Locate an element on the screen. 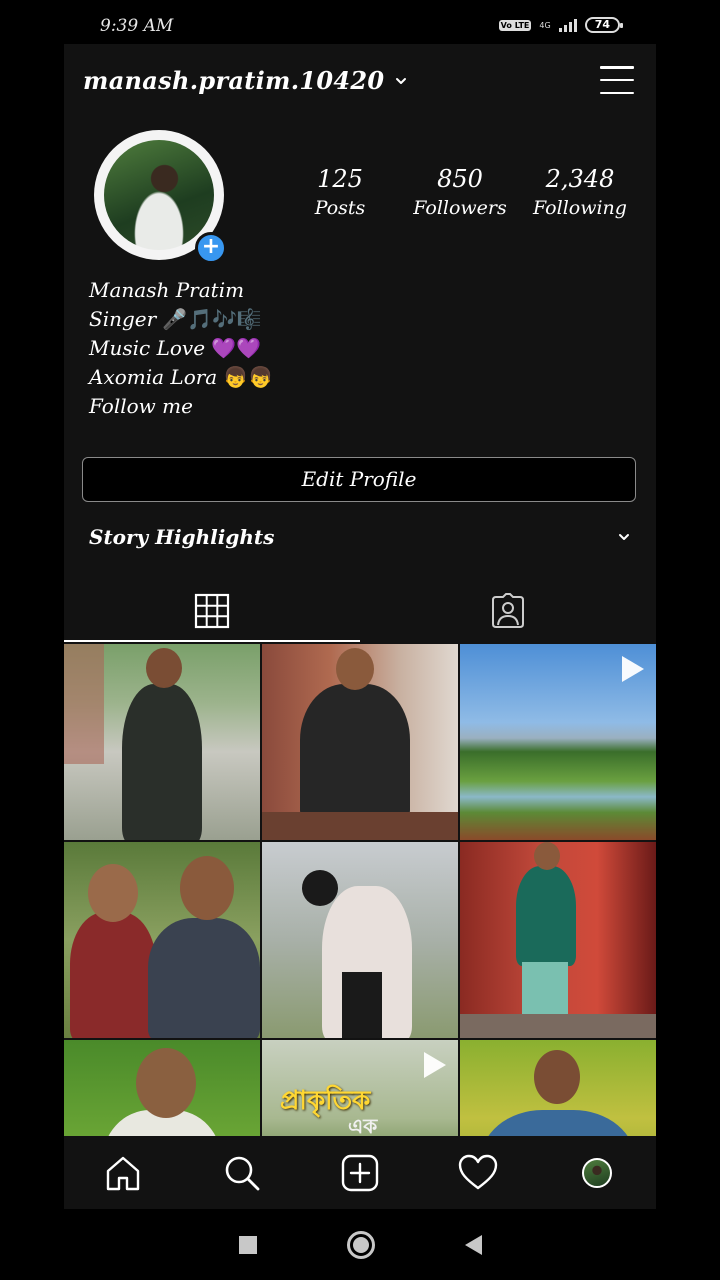 The height and width of the screenshot is (1280, 720). heart-icon is located at coordinates (478, 1171).